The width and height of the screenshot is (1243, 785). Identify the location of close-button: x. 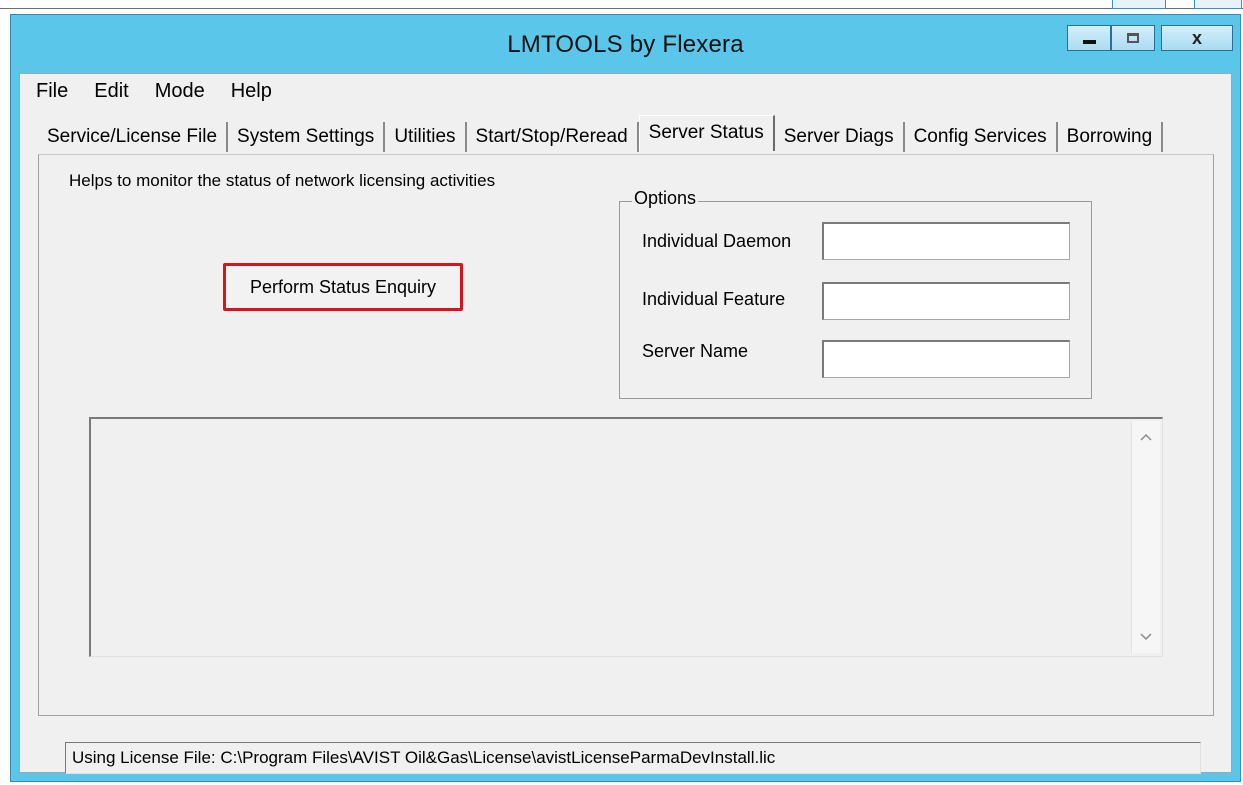
(1197, 38).